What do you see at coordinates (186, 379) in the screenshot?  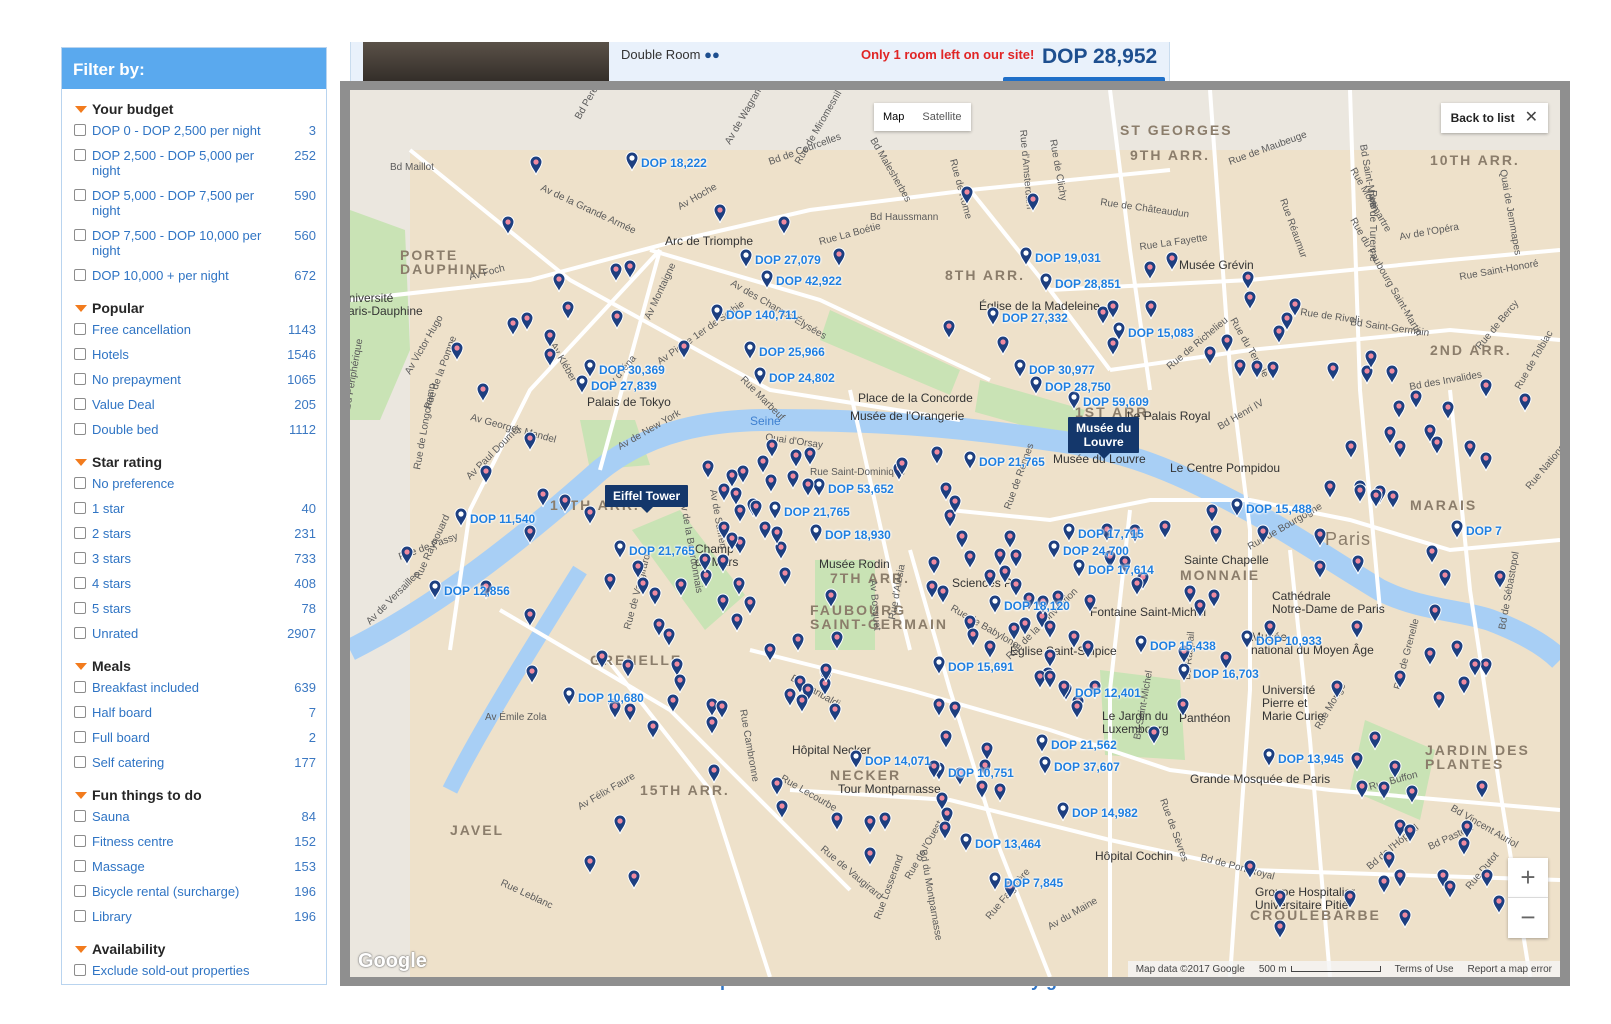 I see `filter-option-label: No prepayment` at bounding box center [186, 379].